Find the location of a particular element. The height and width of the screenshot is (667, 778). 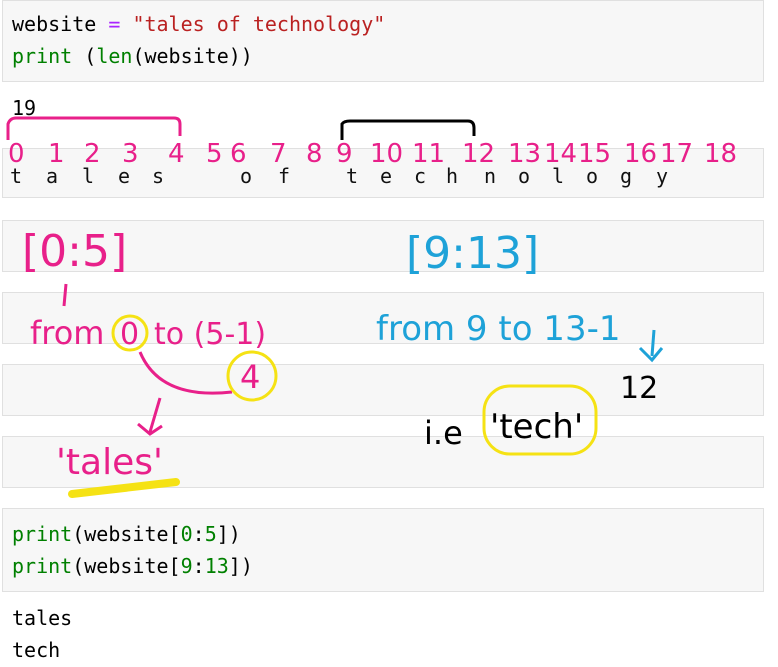

index-label: 14 is located at coordinates (560, 154).